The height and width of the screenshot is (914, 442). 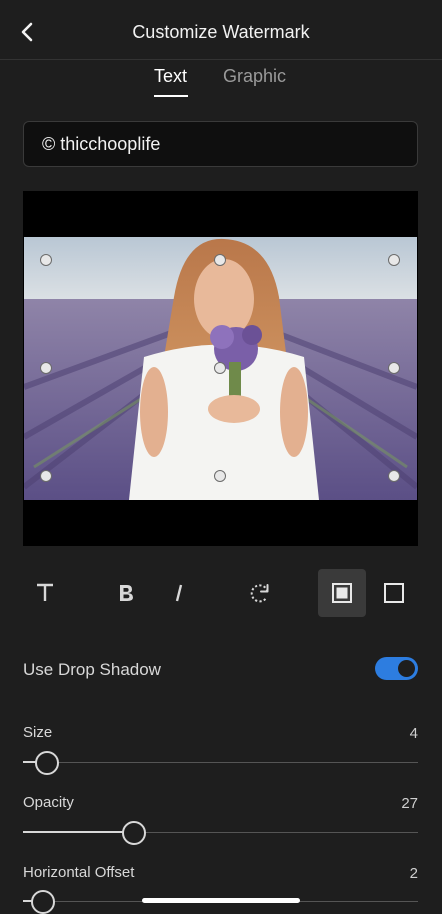 I want to click on tab-text: Text, so click(x=170, y=76).